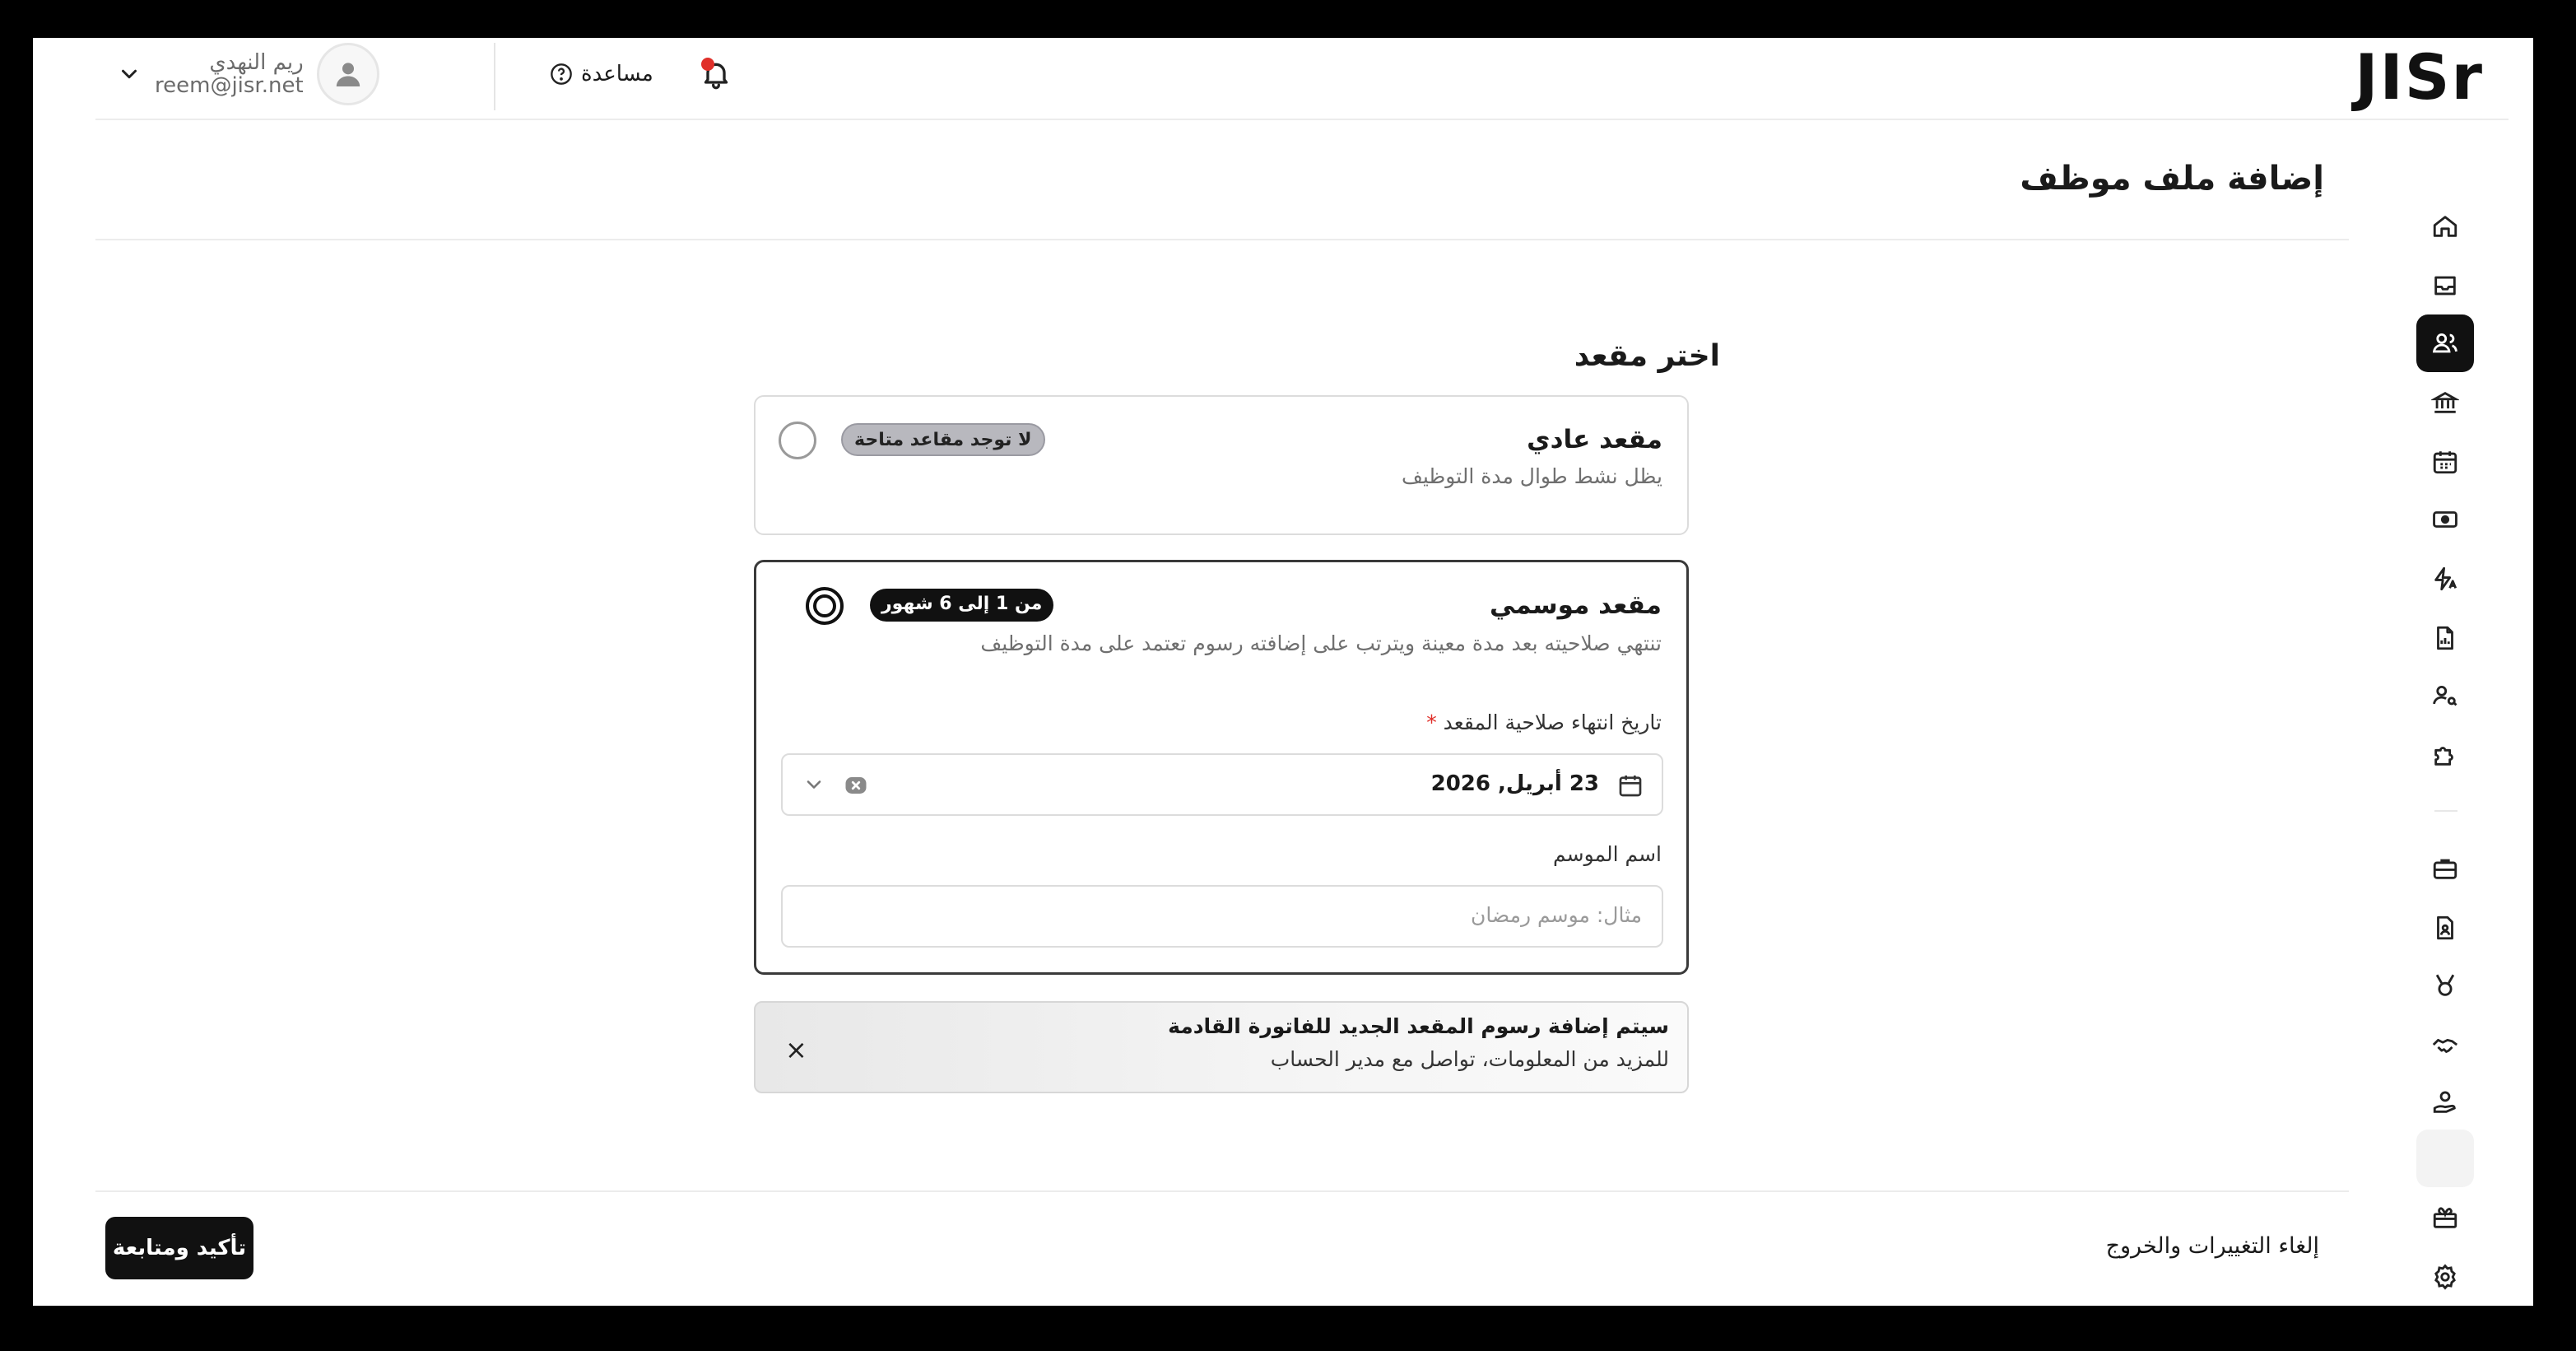 The height and width of the screenshot is (1351, 2576). What do you see at coordinates (2419, 77) in the screenshot?
I see `jisr-logo: JISr` at bounding box center [2419, 77].